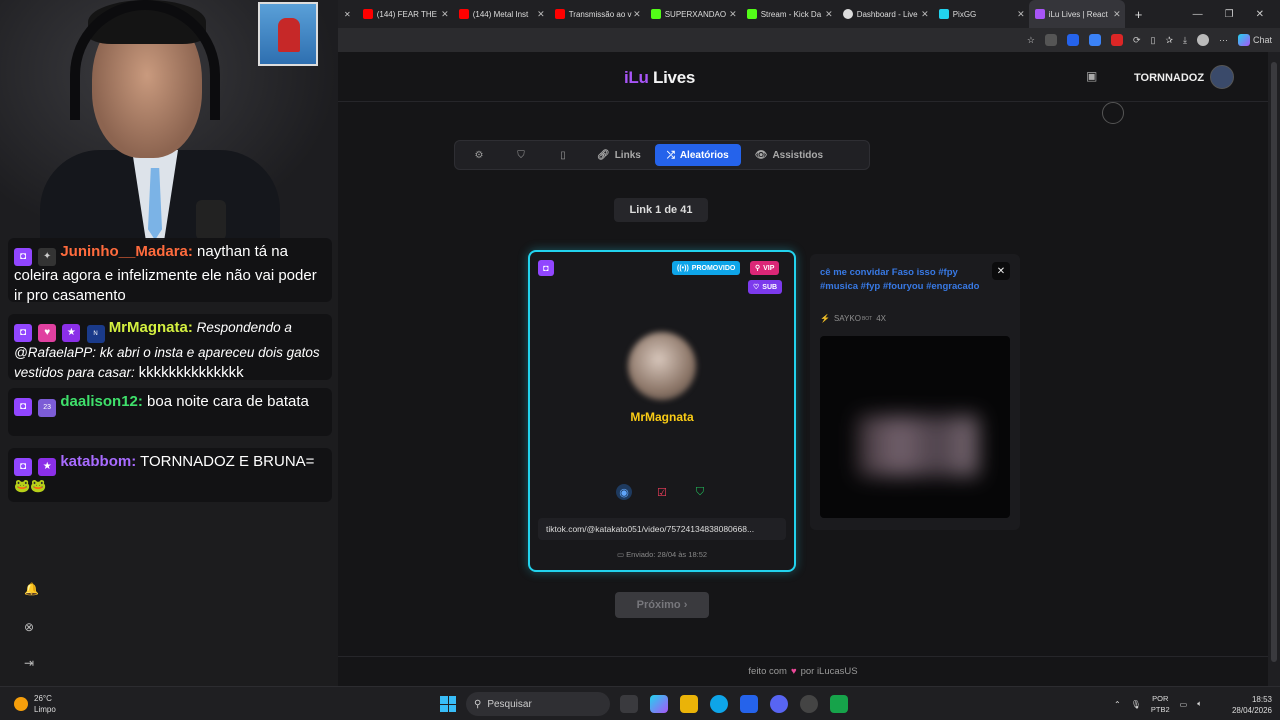  What do you see at coordinates (1223, 40) in the screenshot?
I see `more-icon: ···` at bounding box center [1223, 40].